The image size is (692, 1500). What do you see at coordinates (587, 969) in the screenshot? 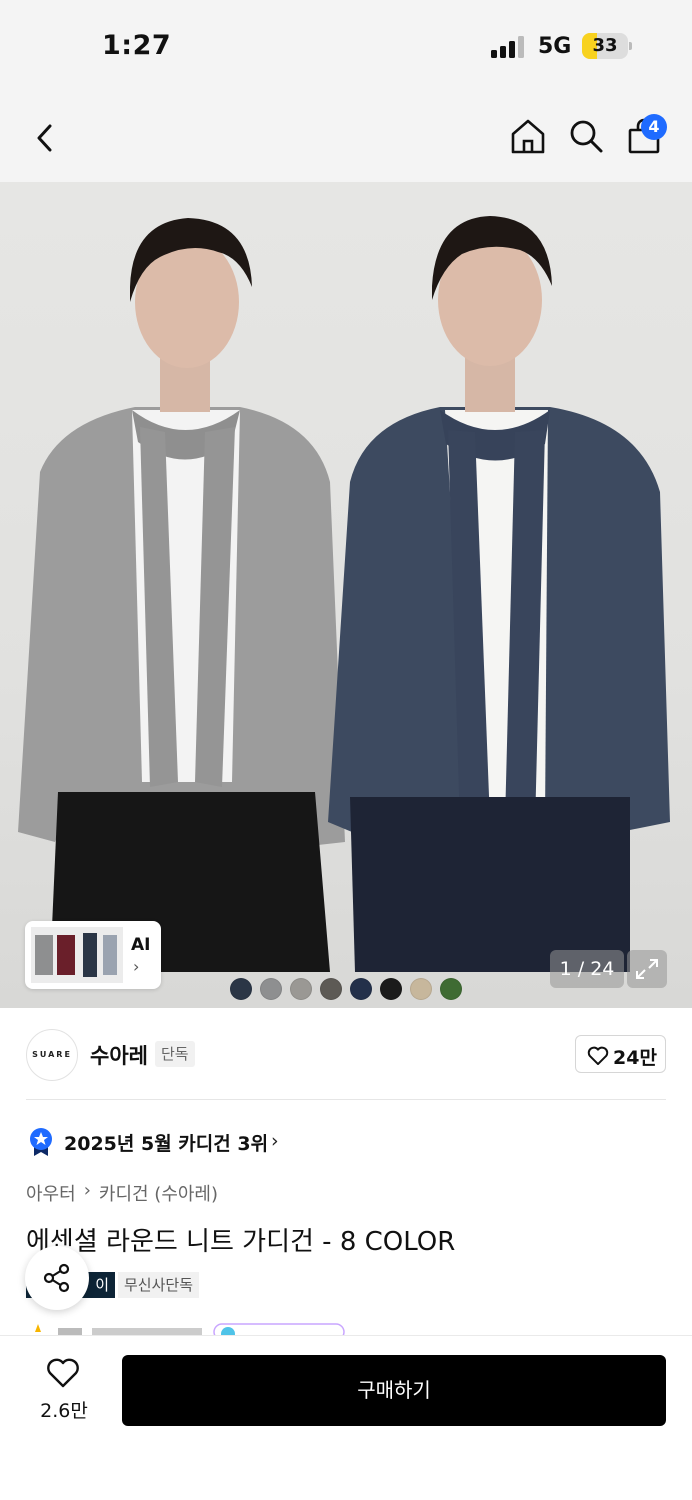
I see `image-page-indicator: 1 / 24` at bounding box center [587, 969].